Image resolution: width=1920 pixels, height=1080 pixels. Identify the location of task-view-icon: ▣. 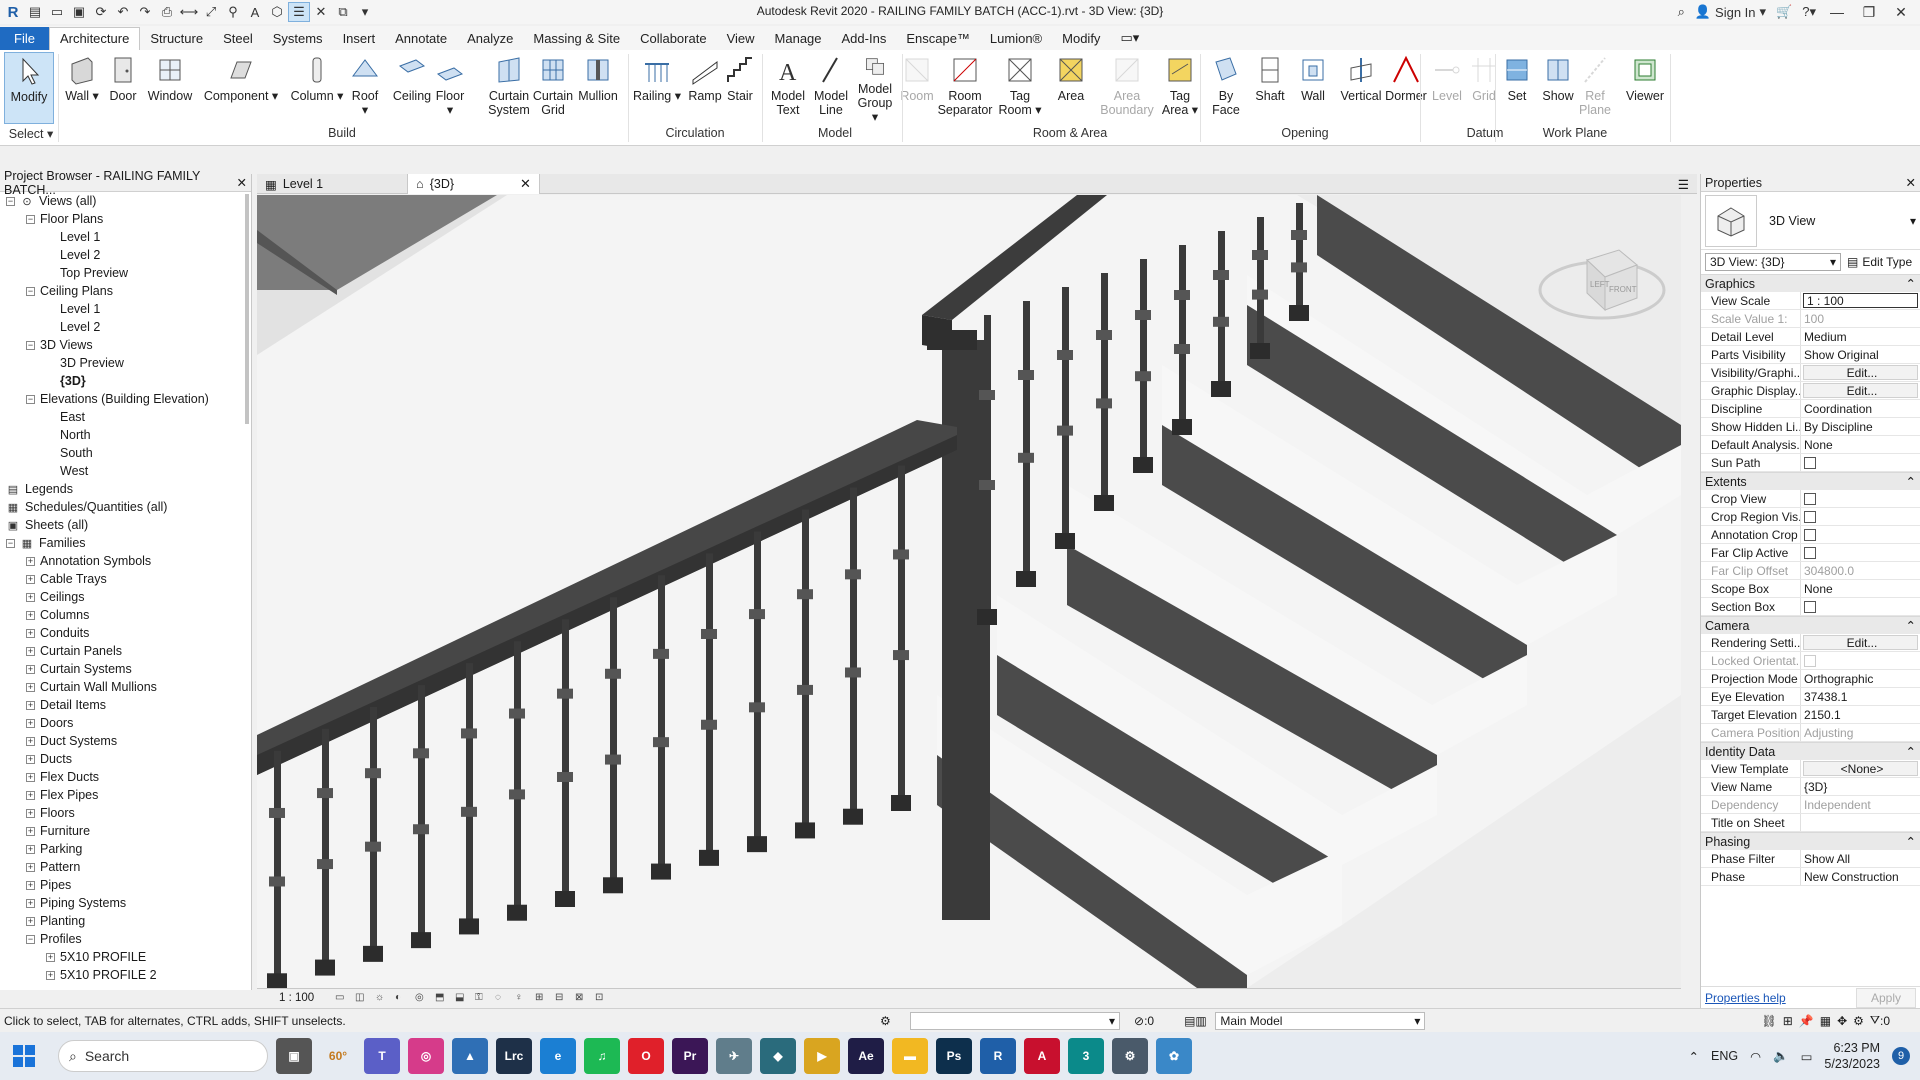
(294, 1056).